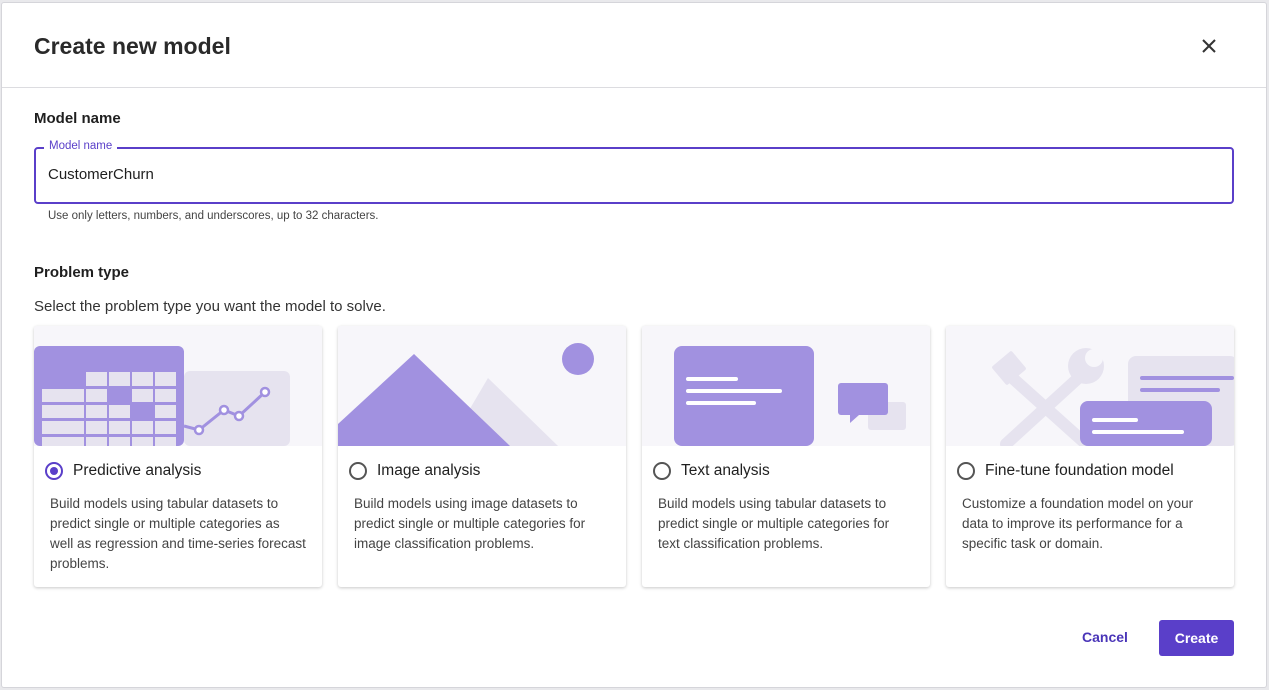  Describe the element at coordinates (662, 471) in the screenshot. I see `text-analysis-radio` at that location.